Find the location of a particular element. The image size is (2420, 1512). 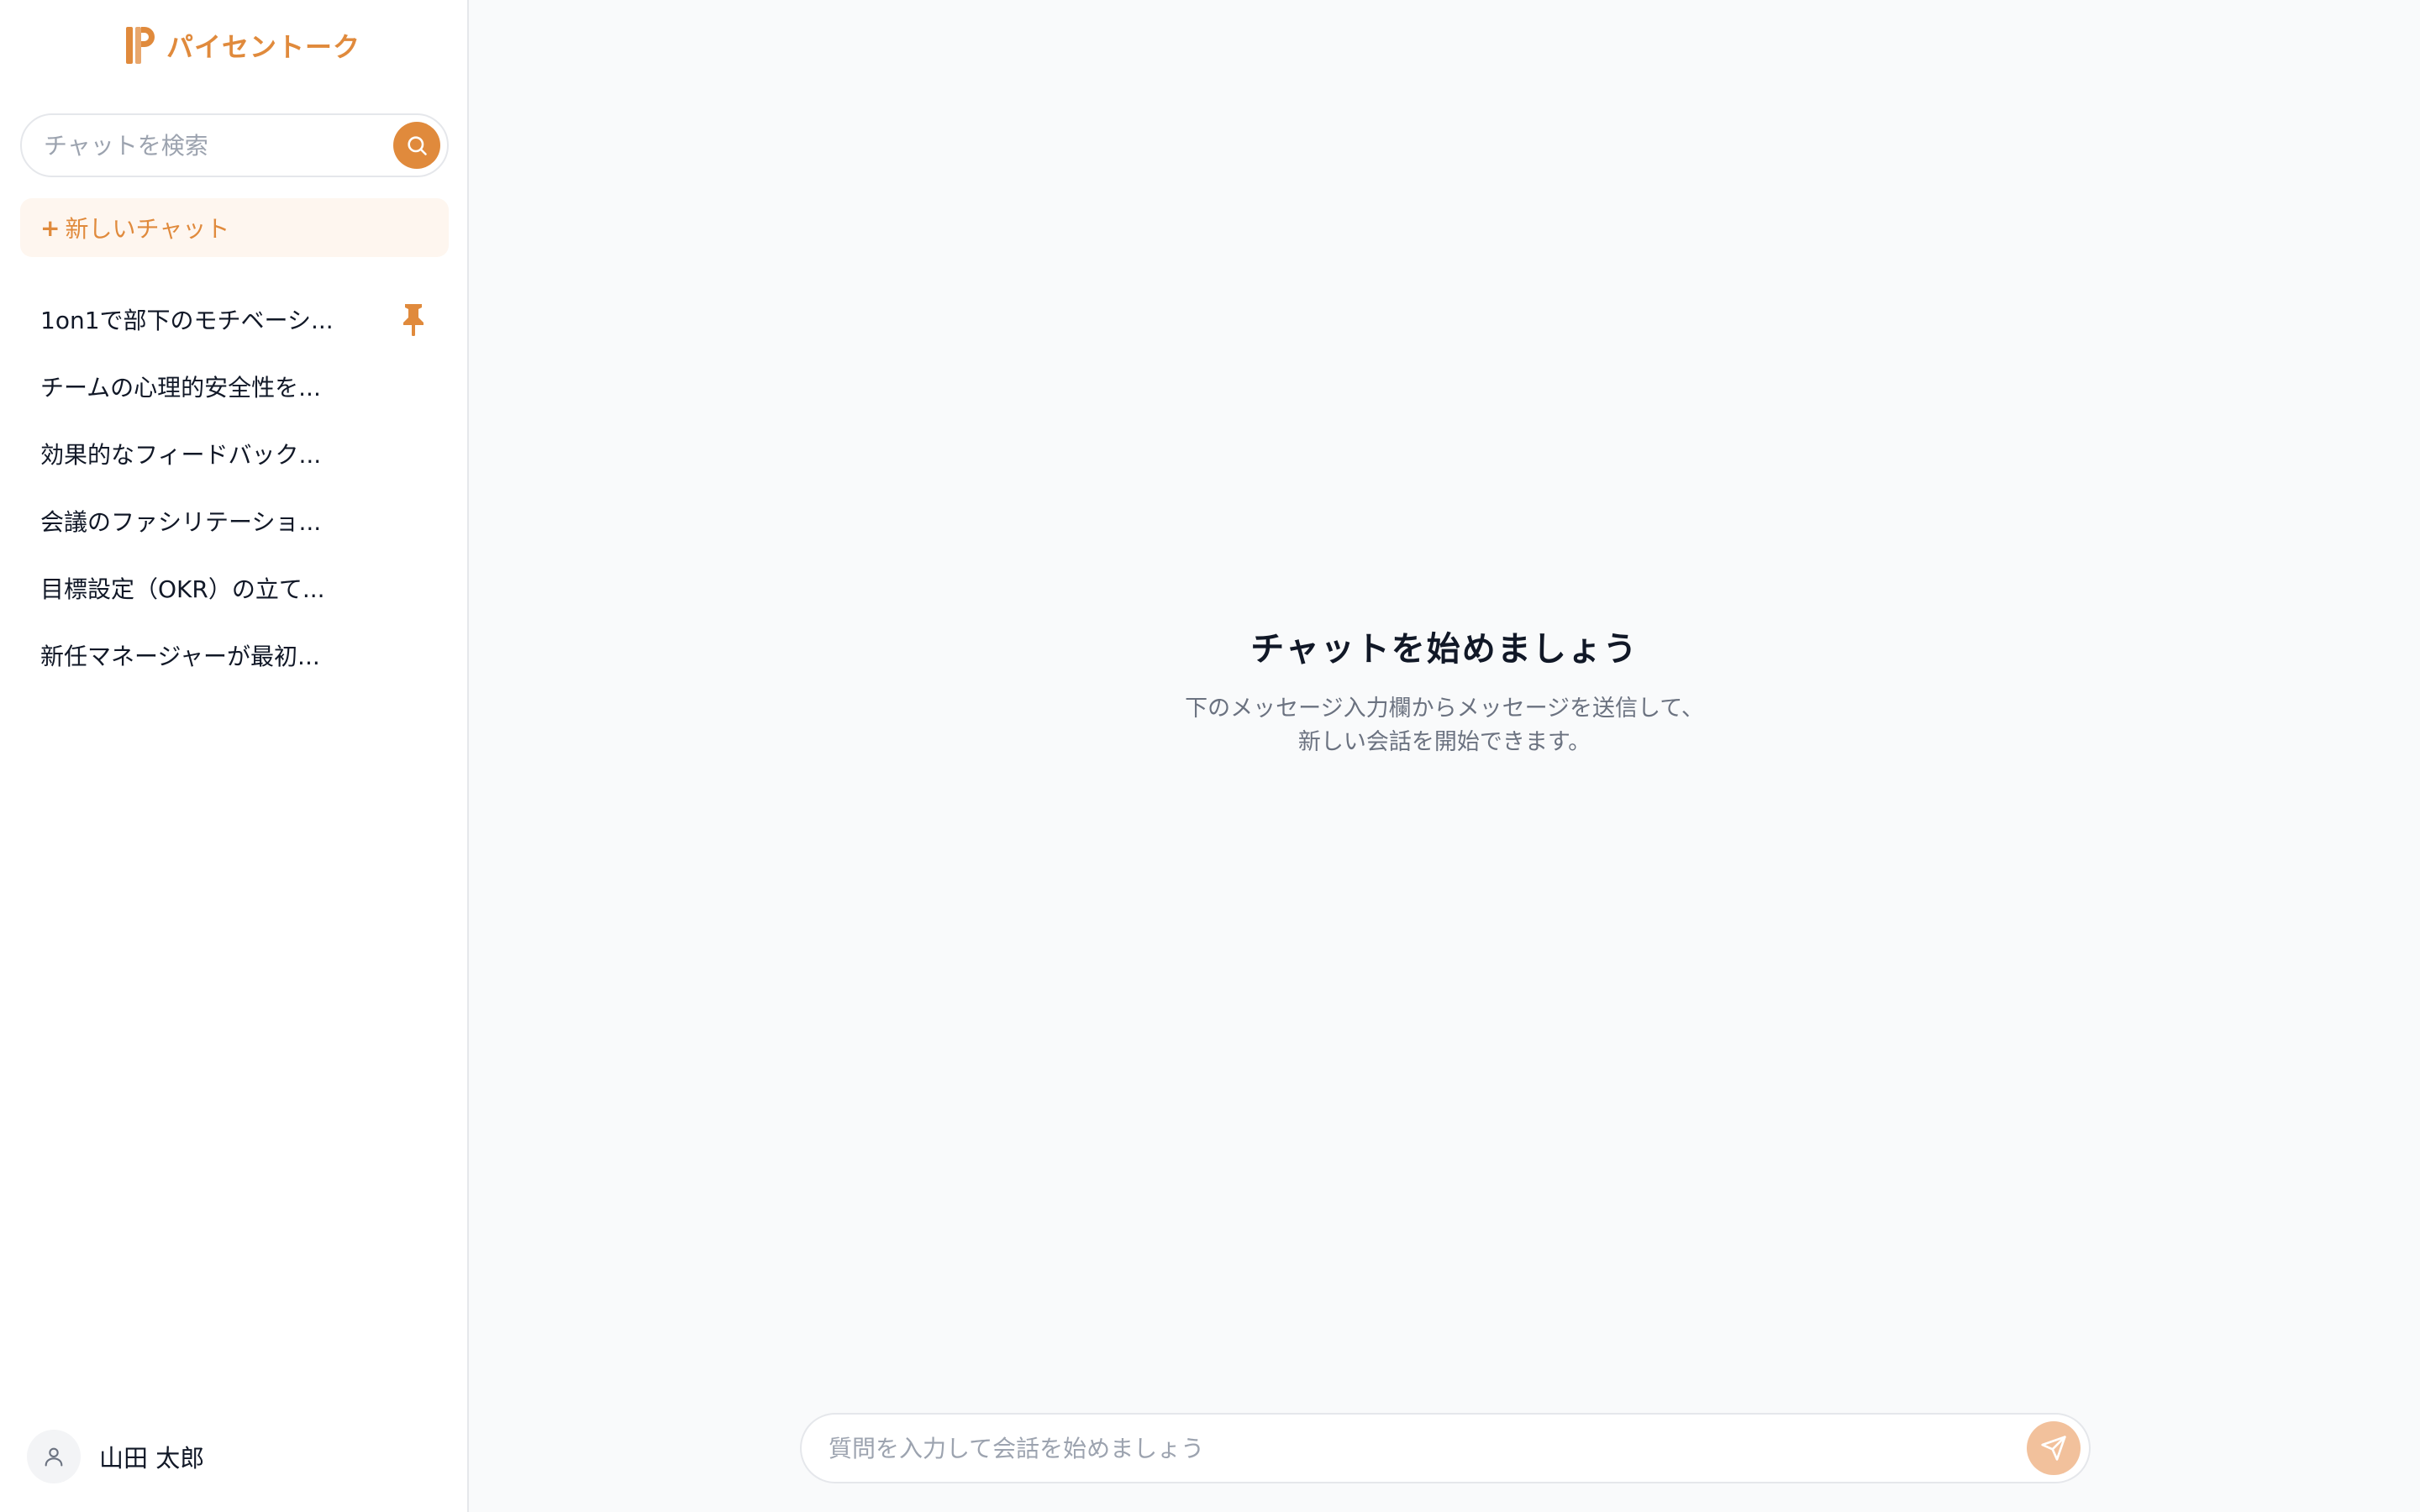

search-button is located at coordinates (416, 145).